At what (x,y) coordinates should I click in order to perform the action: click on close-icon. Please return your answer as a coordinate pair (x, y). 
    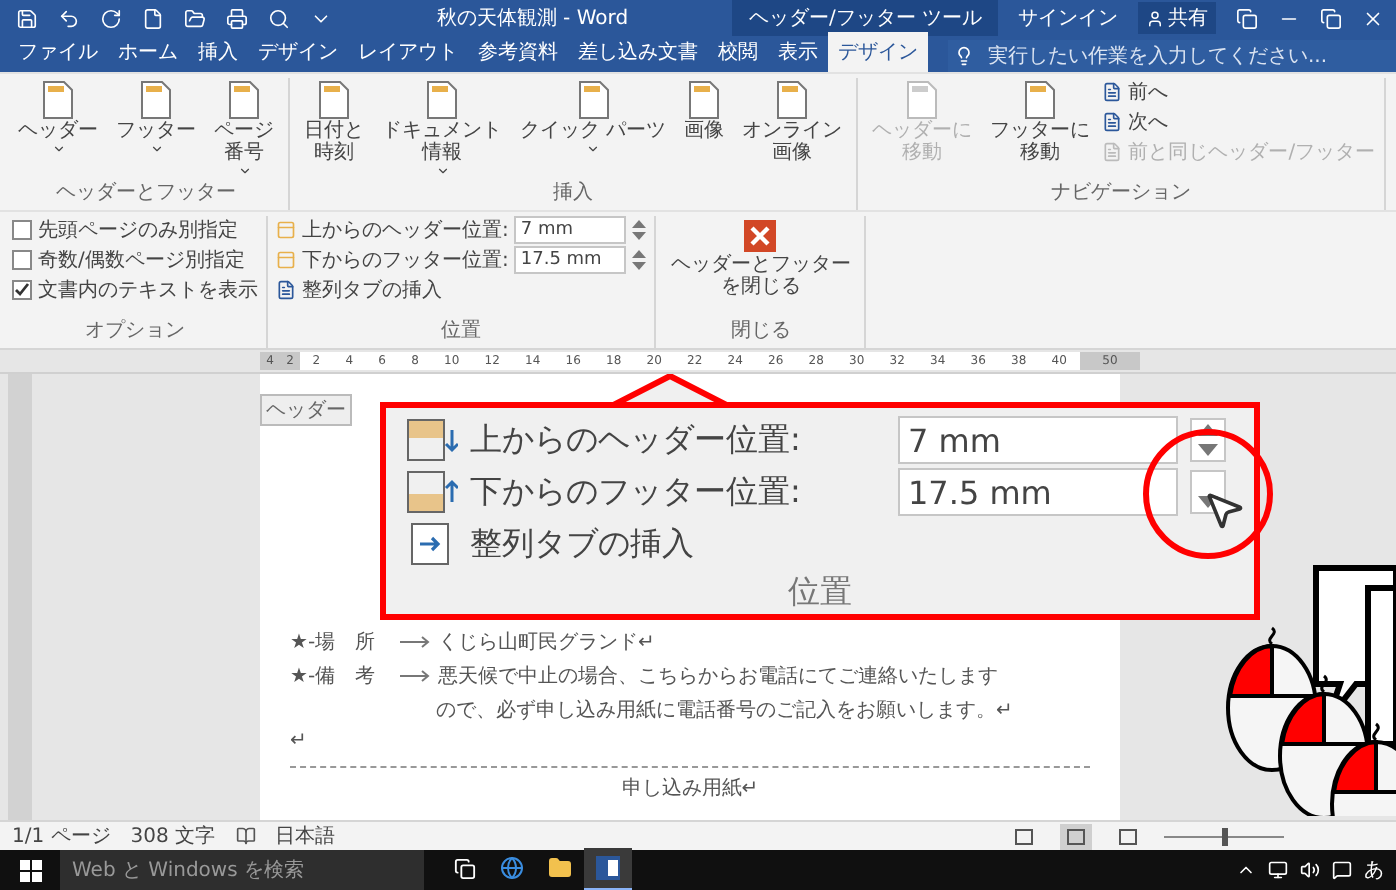
    Looking at the image, I should click on (1373, 18).